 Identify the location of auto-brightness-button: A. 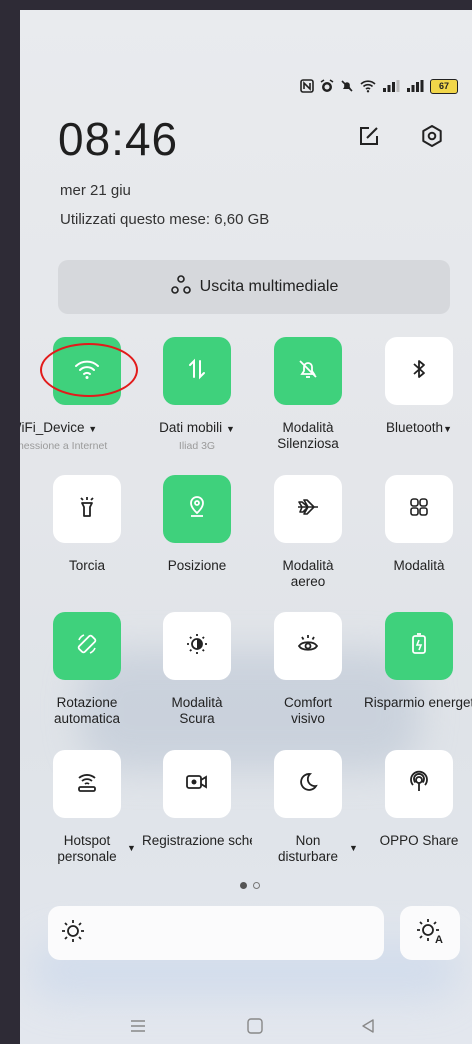
(430, 933).